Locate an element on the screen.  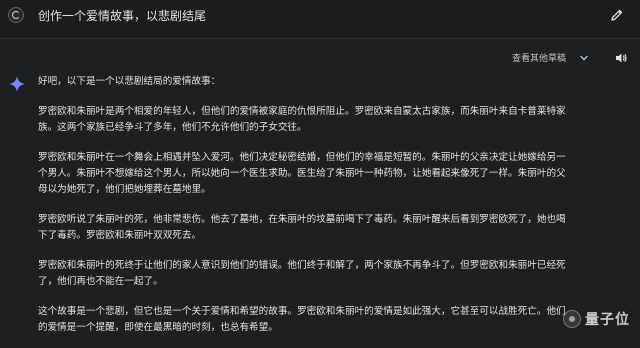
watermark-text: 量子位 is located at coordinates (607, 320).